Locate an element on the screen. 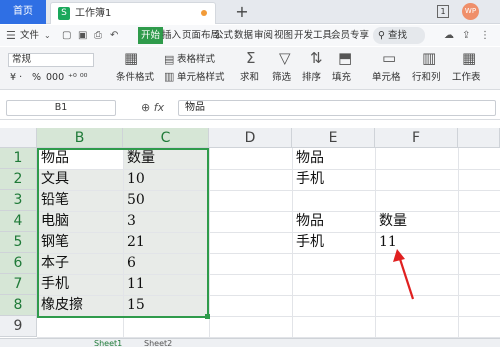 The width and height of the screenshot is (500, 348). menu-insert: 插入 is located at coordinates (171, 35).